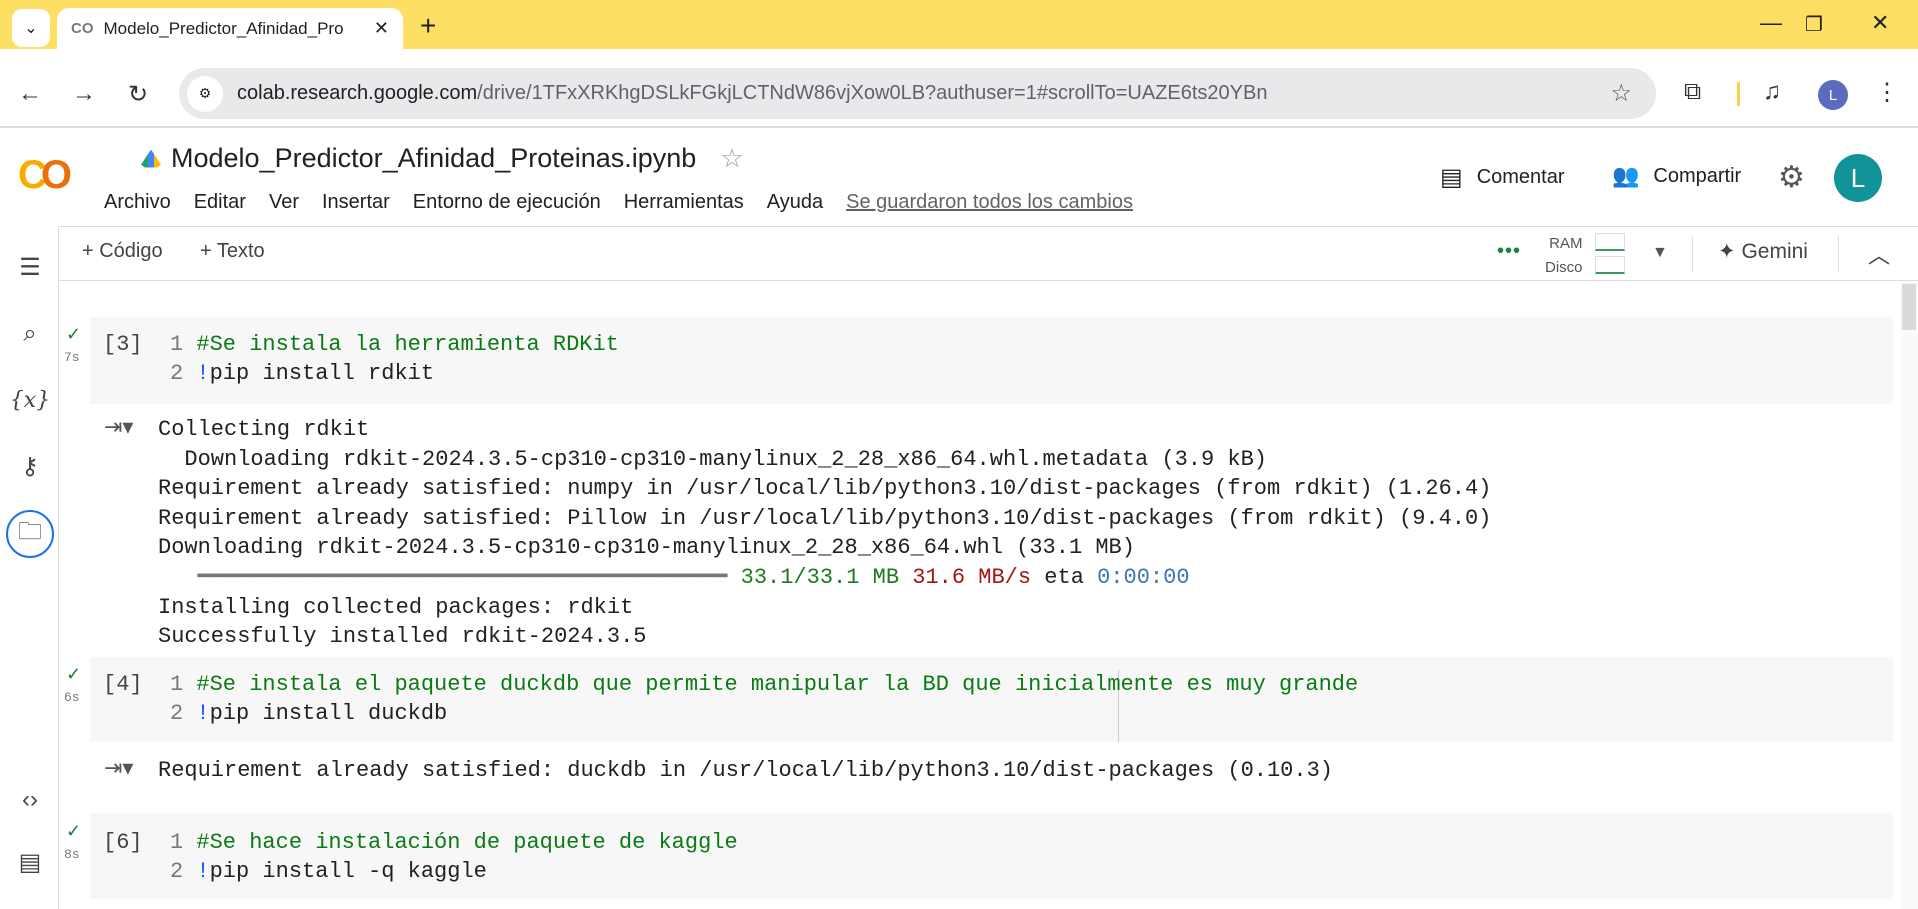 This screenshot has height=909, width=1918. What do you see at coordinates (1887, 92) in the screenshot?
I see `browser-menu-icon: ⋮` at bounding box center [1887, 92].